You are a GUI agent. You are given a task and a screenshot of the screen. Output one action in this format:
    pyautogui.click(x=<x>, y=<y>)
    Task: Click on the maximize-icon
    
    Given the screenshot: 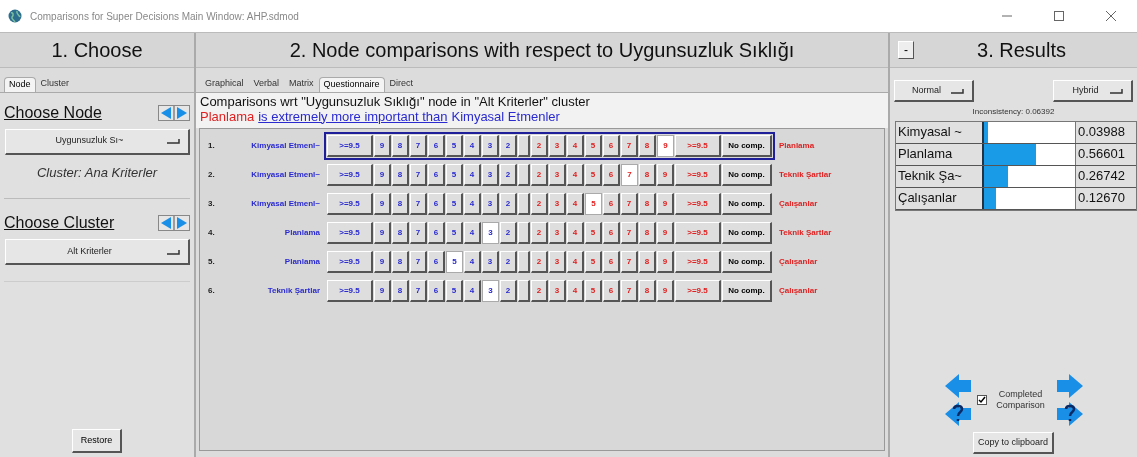 What is the action you would take?
    pyautogui.click(x=1059, y=16)
    